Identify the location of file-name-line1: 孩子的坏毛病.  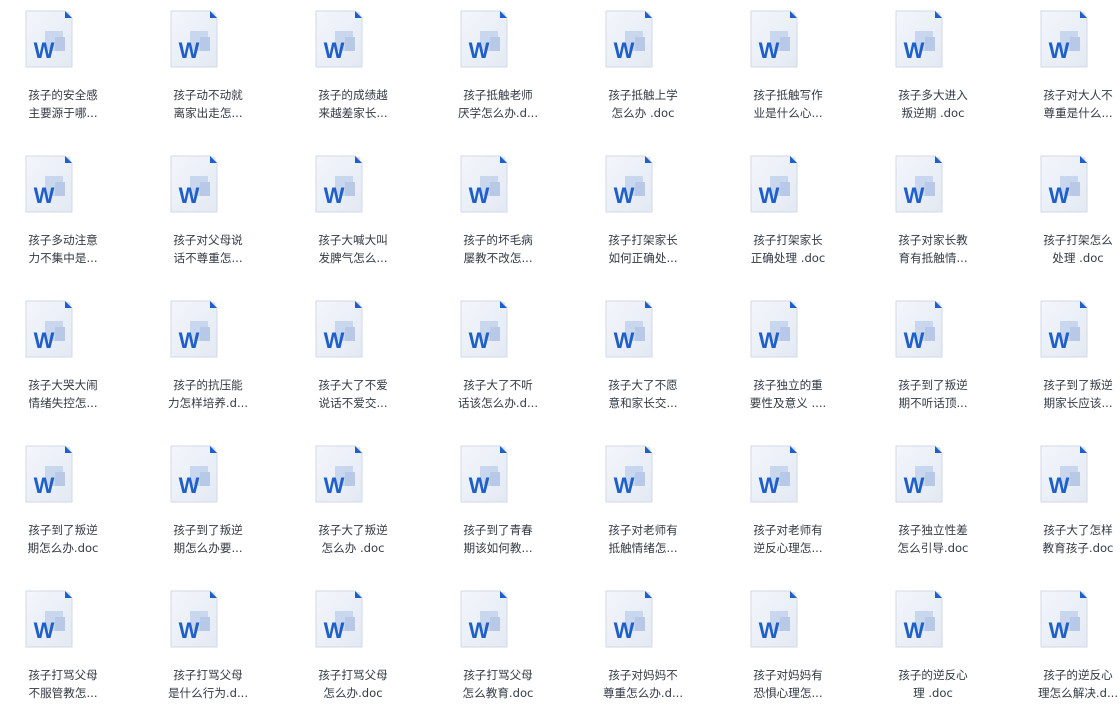
(498, 240).